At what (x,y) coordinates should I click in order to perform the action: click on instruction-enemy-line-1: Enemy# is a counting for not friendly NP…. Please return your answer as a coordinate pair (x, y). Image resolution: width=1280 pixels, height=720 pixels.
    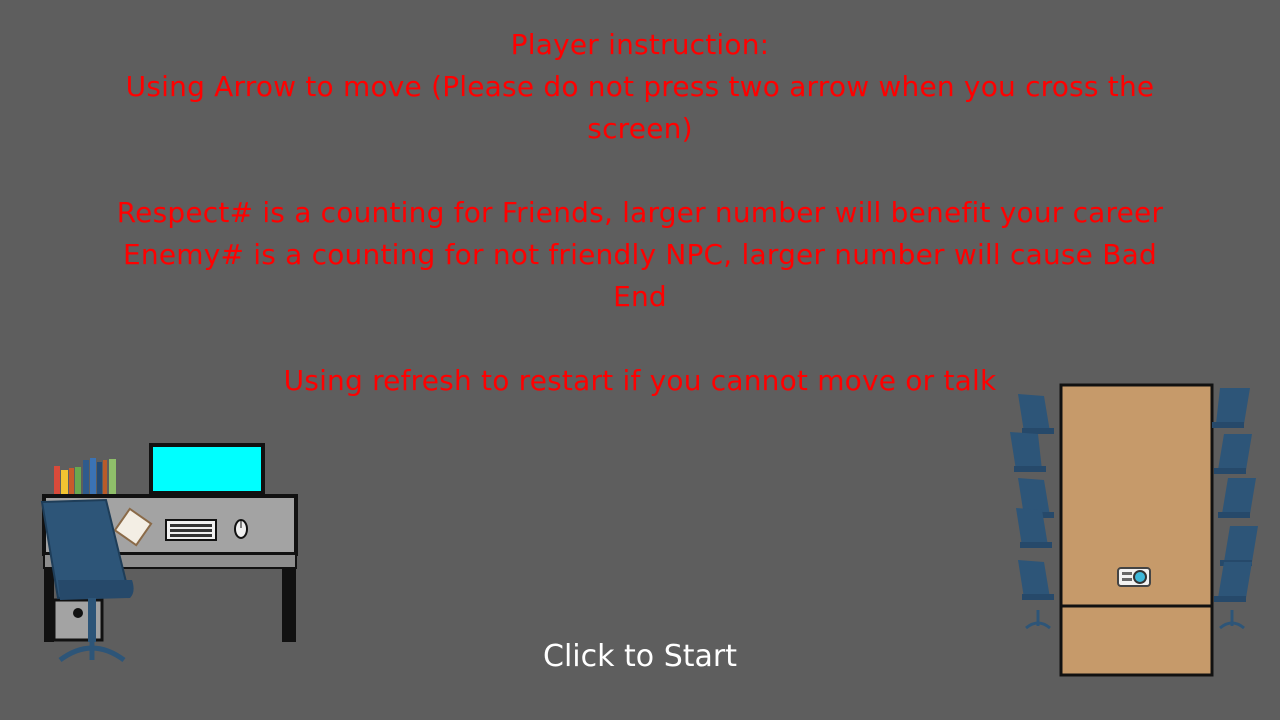
    Looking at the image, I should click on (640, 254).